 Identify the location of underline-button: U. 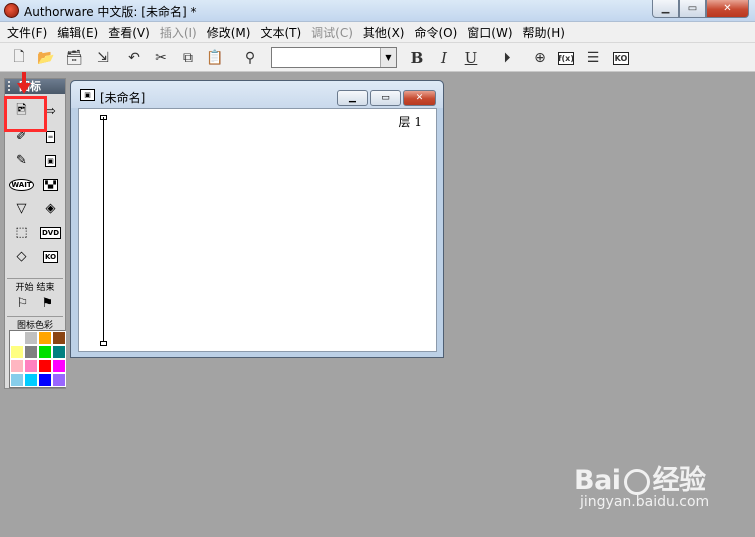
(471, 58).